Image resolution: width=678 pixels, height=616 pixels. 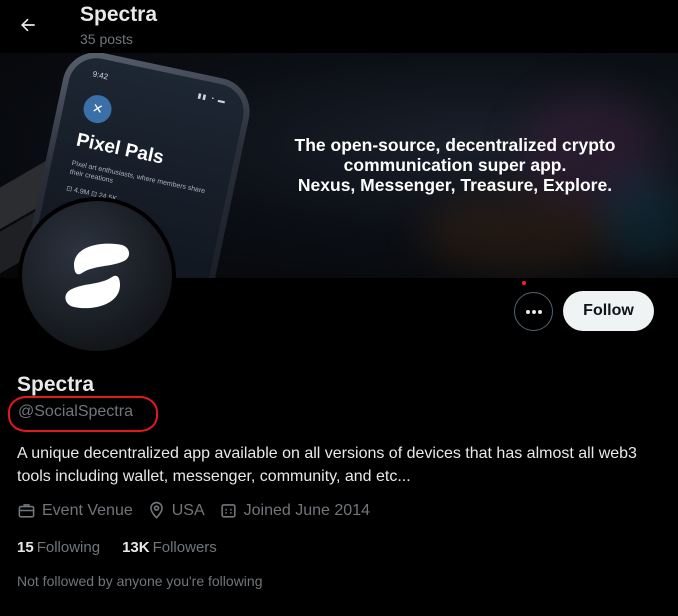 I want to click on following-label: Following, so click(x=68, y=547).